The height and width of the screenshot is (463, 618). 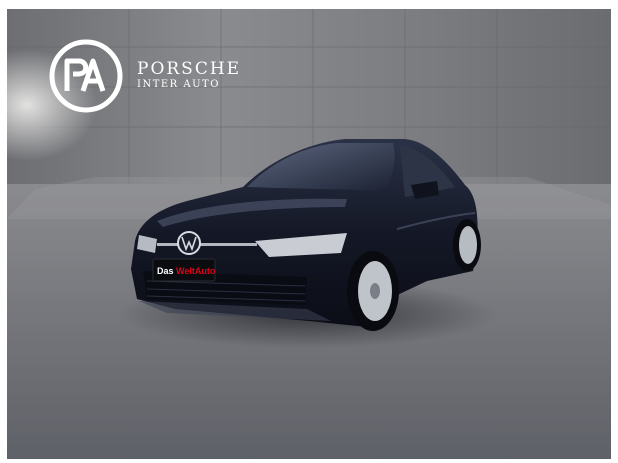 I want to click on svg-text: Das WeltAuto, so click(x=186, y=271).